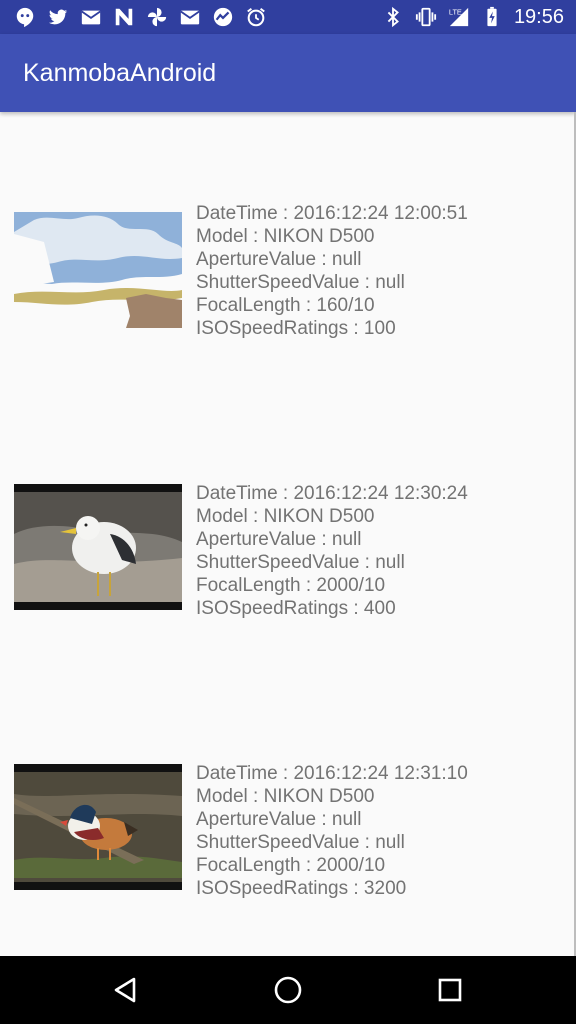 The height and width of the screenshot is (1024, 576). I want to click on focal-length-text: FocalLength : 160/10, so click(285, 305).